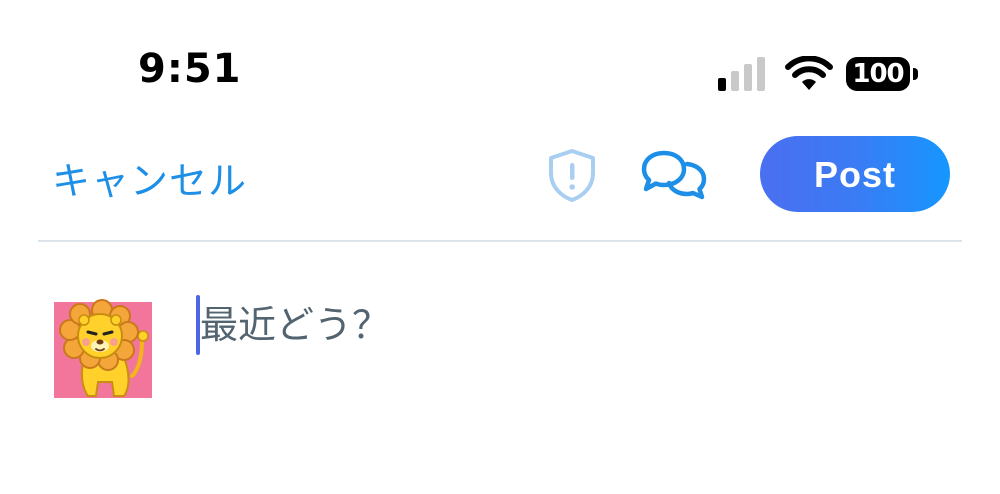  Describe the element at coordinates (190, 69) in the screenshot. I see `status-time: 9:51` at that location.